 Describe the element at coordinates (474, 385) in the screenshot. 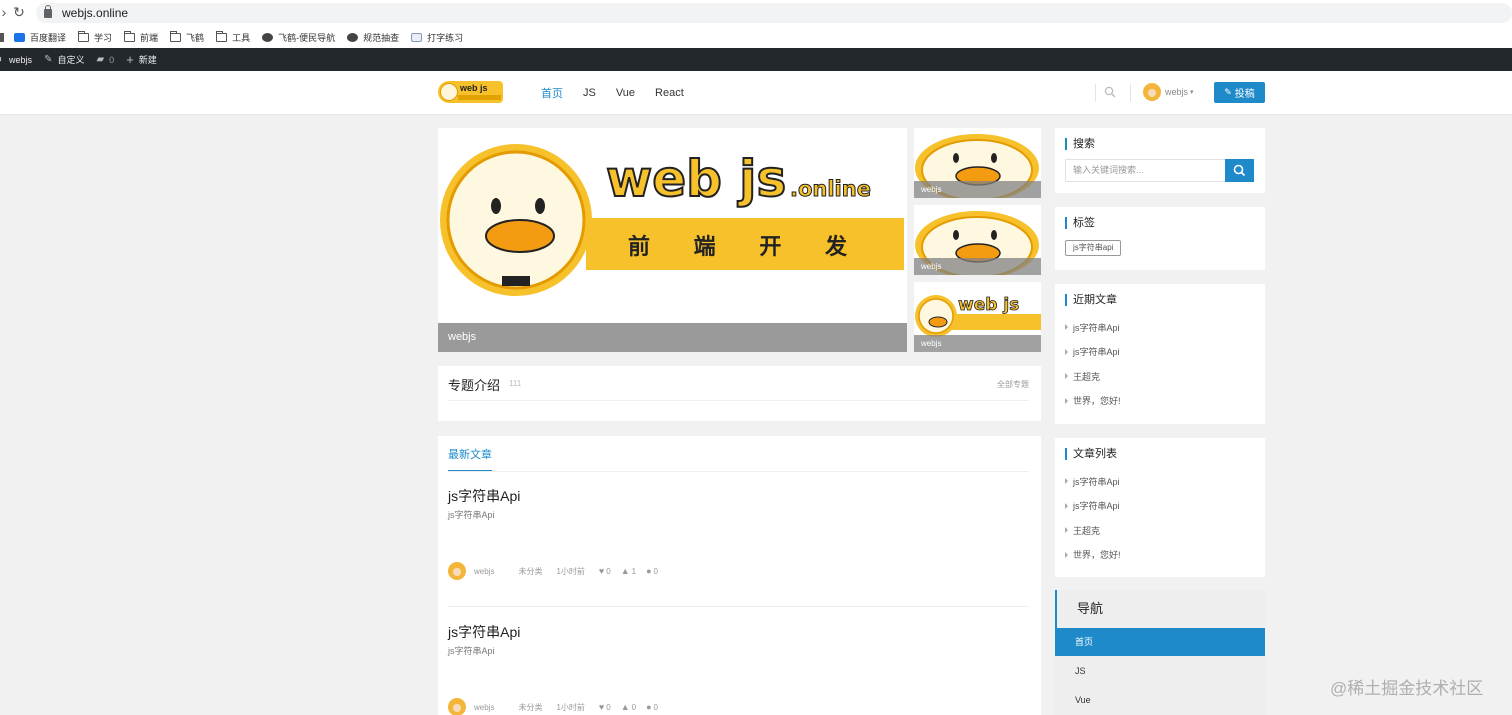

I see `topic-title: 专题介绍` at that location.